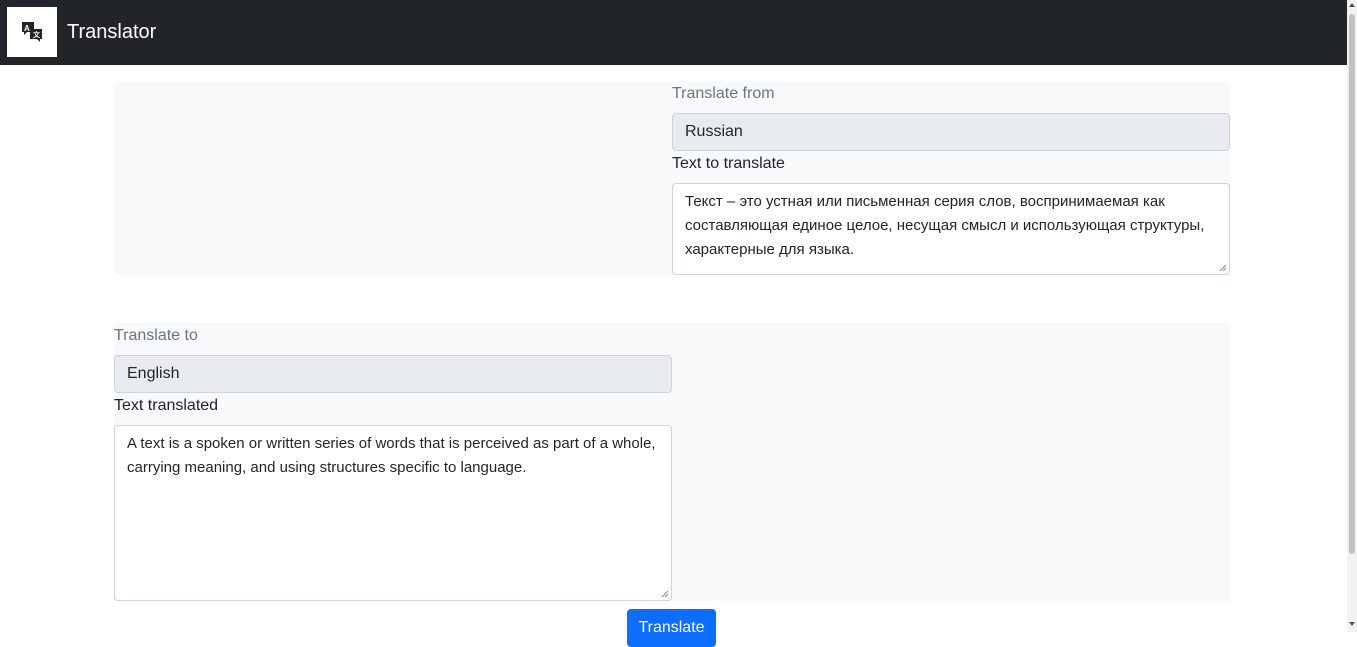  What do you see at coordinates (671, 628) in the screenshot?
I see `translate-button: Translate` at bounding box center [671, 628].